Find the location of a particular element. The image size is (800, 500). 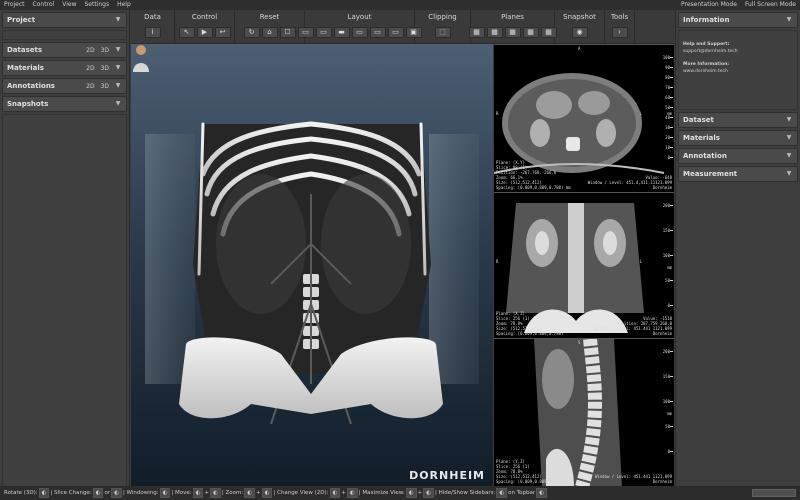

tools-button-0: › is located at coordinates (619, 32).